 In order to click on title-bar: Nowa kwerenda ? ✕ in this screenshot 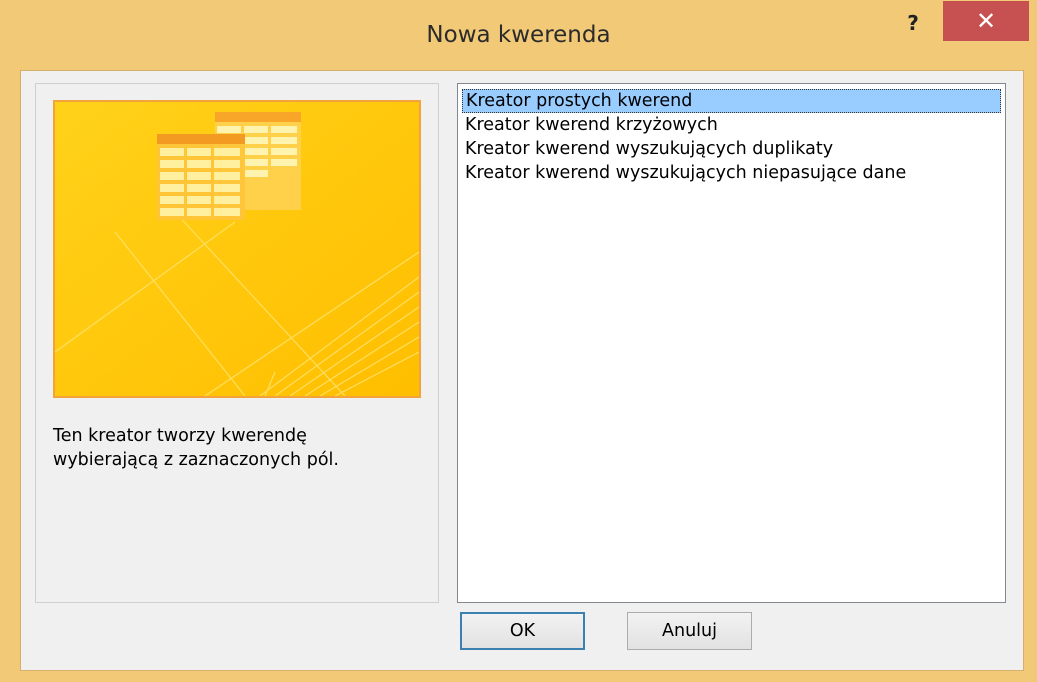, I will do `click(518, 35)`.